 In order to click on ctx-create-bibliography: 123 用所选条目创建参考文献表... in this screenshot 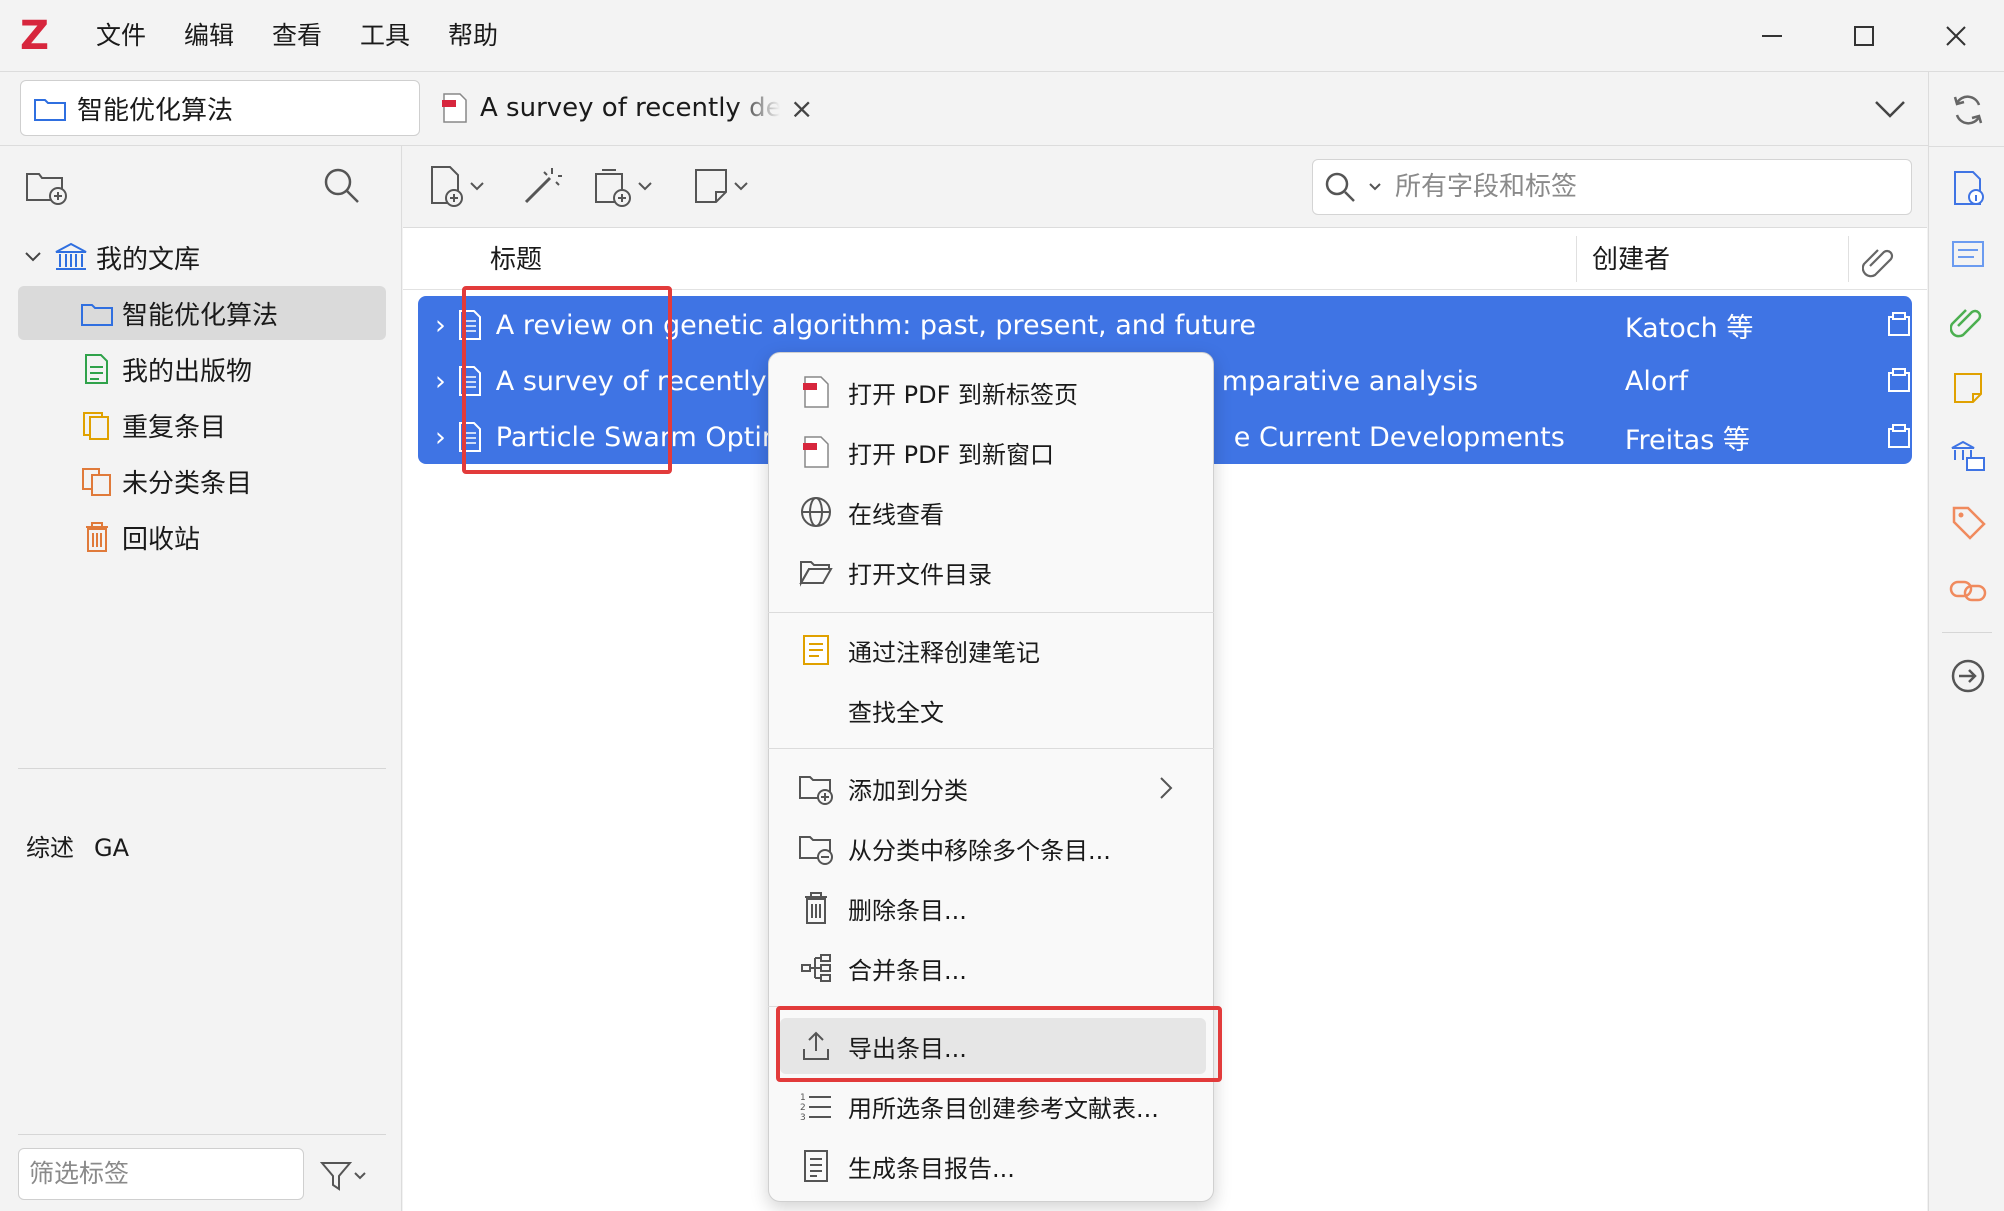, I will do `click(993, 1106)`.